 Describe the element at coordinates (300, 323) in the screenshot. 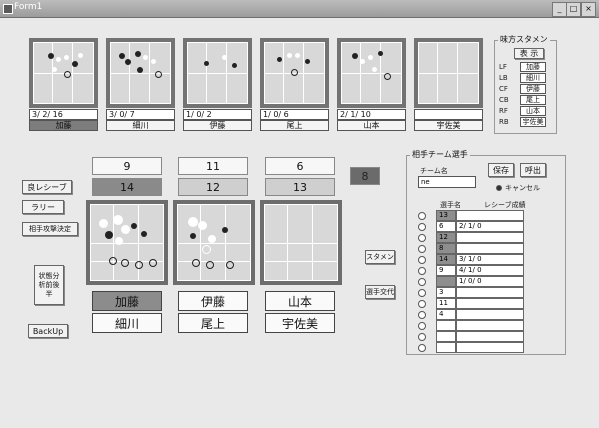

I see `court-name-plate: 宇佐美` at that location.